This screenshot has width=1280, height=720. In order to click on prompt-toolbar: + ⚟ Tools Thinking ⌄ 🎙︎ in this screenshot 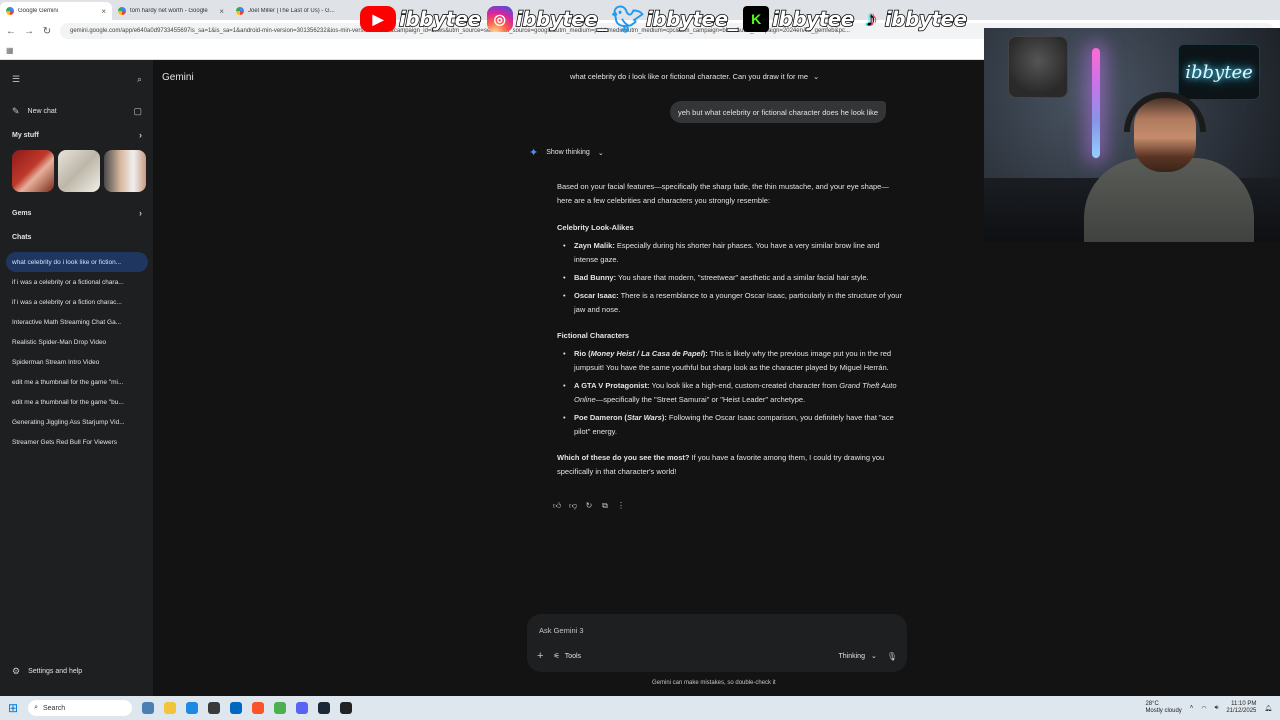, I will do `click(717, 656)`.